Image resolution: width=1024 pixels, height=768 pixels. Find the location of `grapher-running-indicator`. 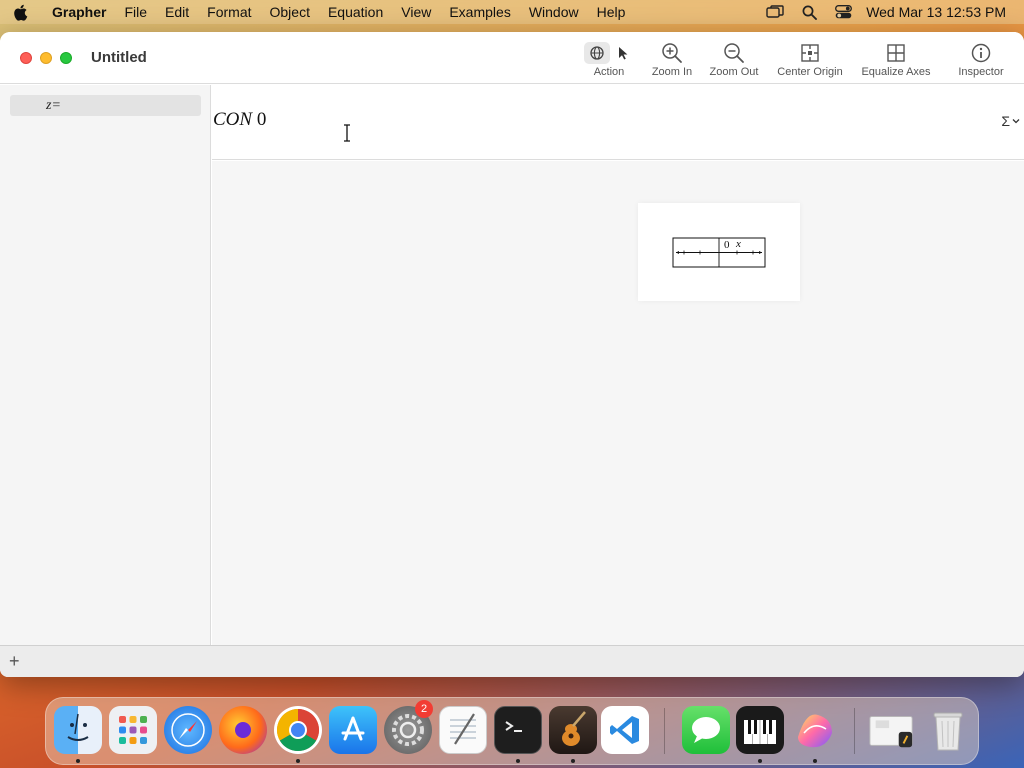

grapher-running-indicator is located at coordinates (815, 761).